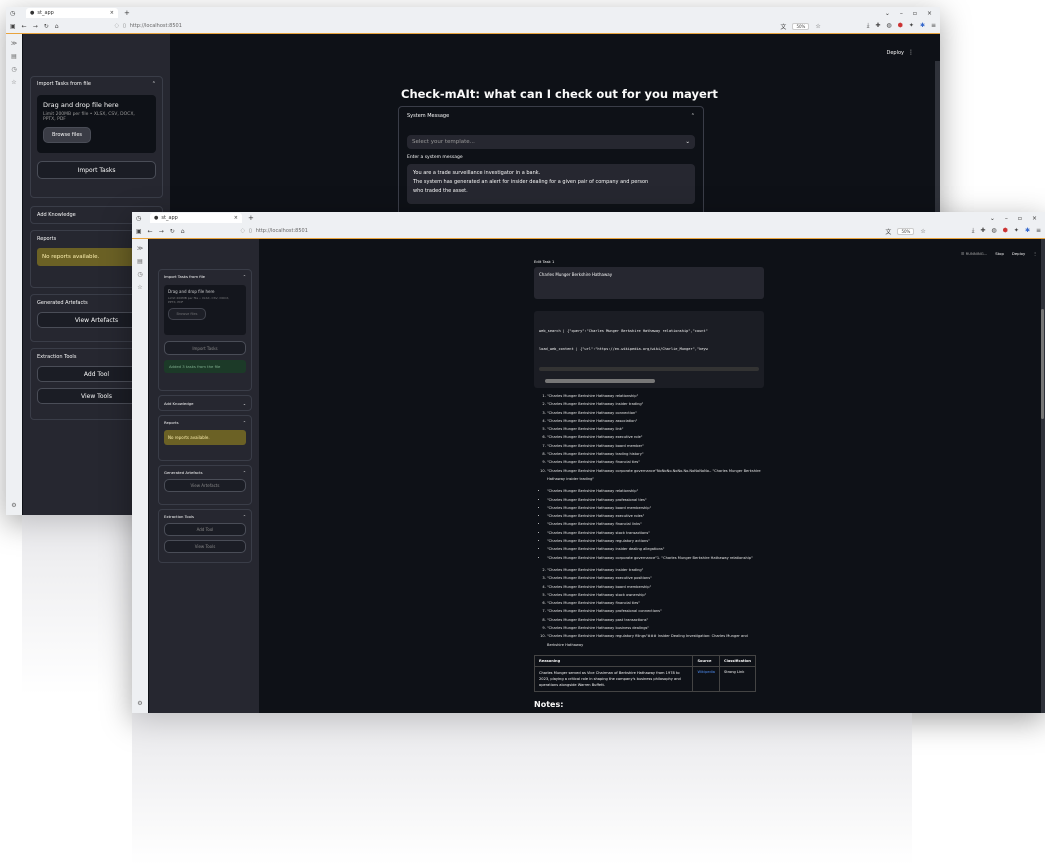 The width and height of the screenshot is (1045, 865). Describe the element at coordinates (195, 366) in the screenshot. I see `alert-text: Added 3 tasks from the file` at that location.